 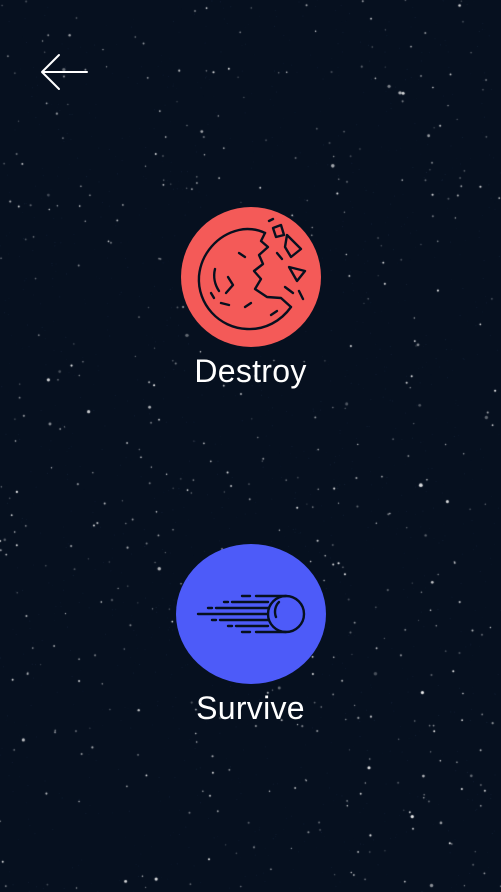 I want to click on arrow-left-icon, so click(x=64, y=72).